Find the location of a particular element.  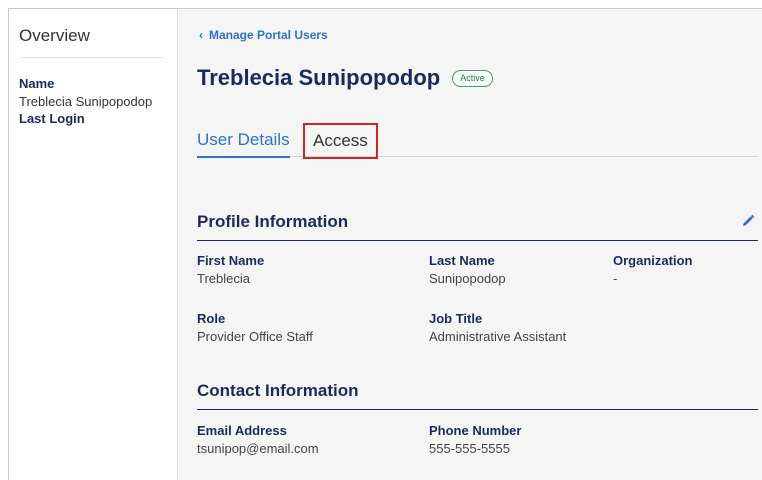

first-name-value: Treblecia is located at coordinates (223, 278).